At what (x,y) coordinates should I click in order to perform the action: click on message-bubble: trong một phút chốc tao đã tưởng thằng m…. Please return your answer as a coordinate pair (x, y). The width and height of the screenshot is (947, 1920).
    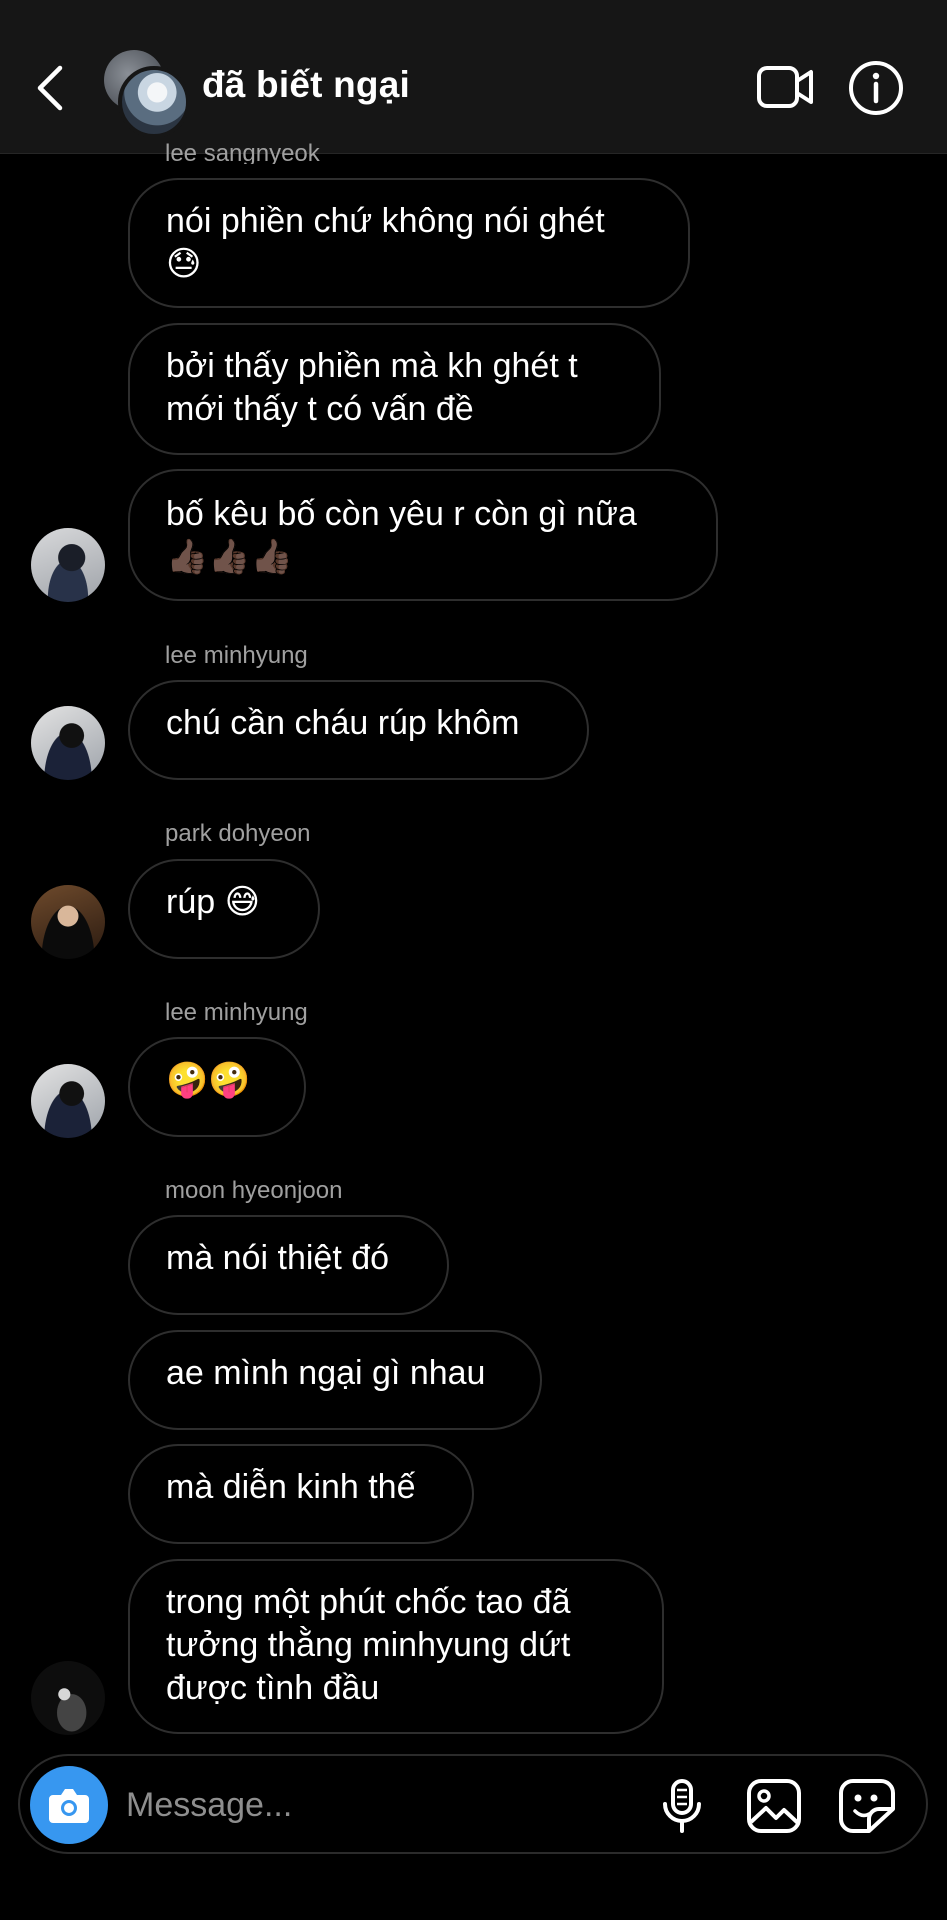
    Looking at the image, I should click on (396, 1646).